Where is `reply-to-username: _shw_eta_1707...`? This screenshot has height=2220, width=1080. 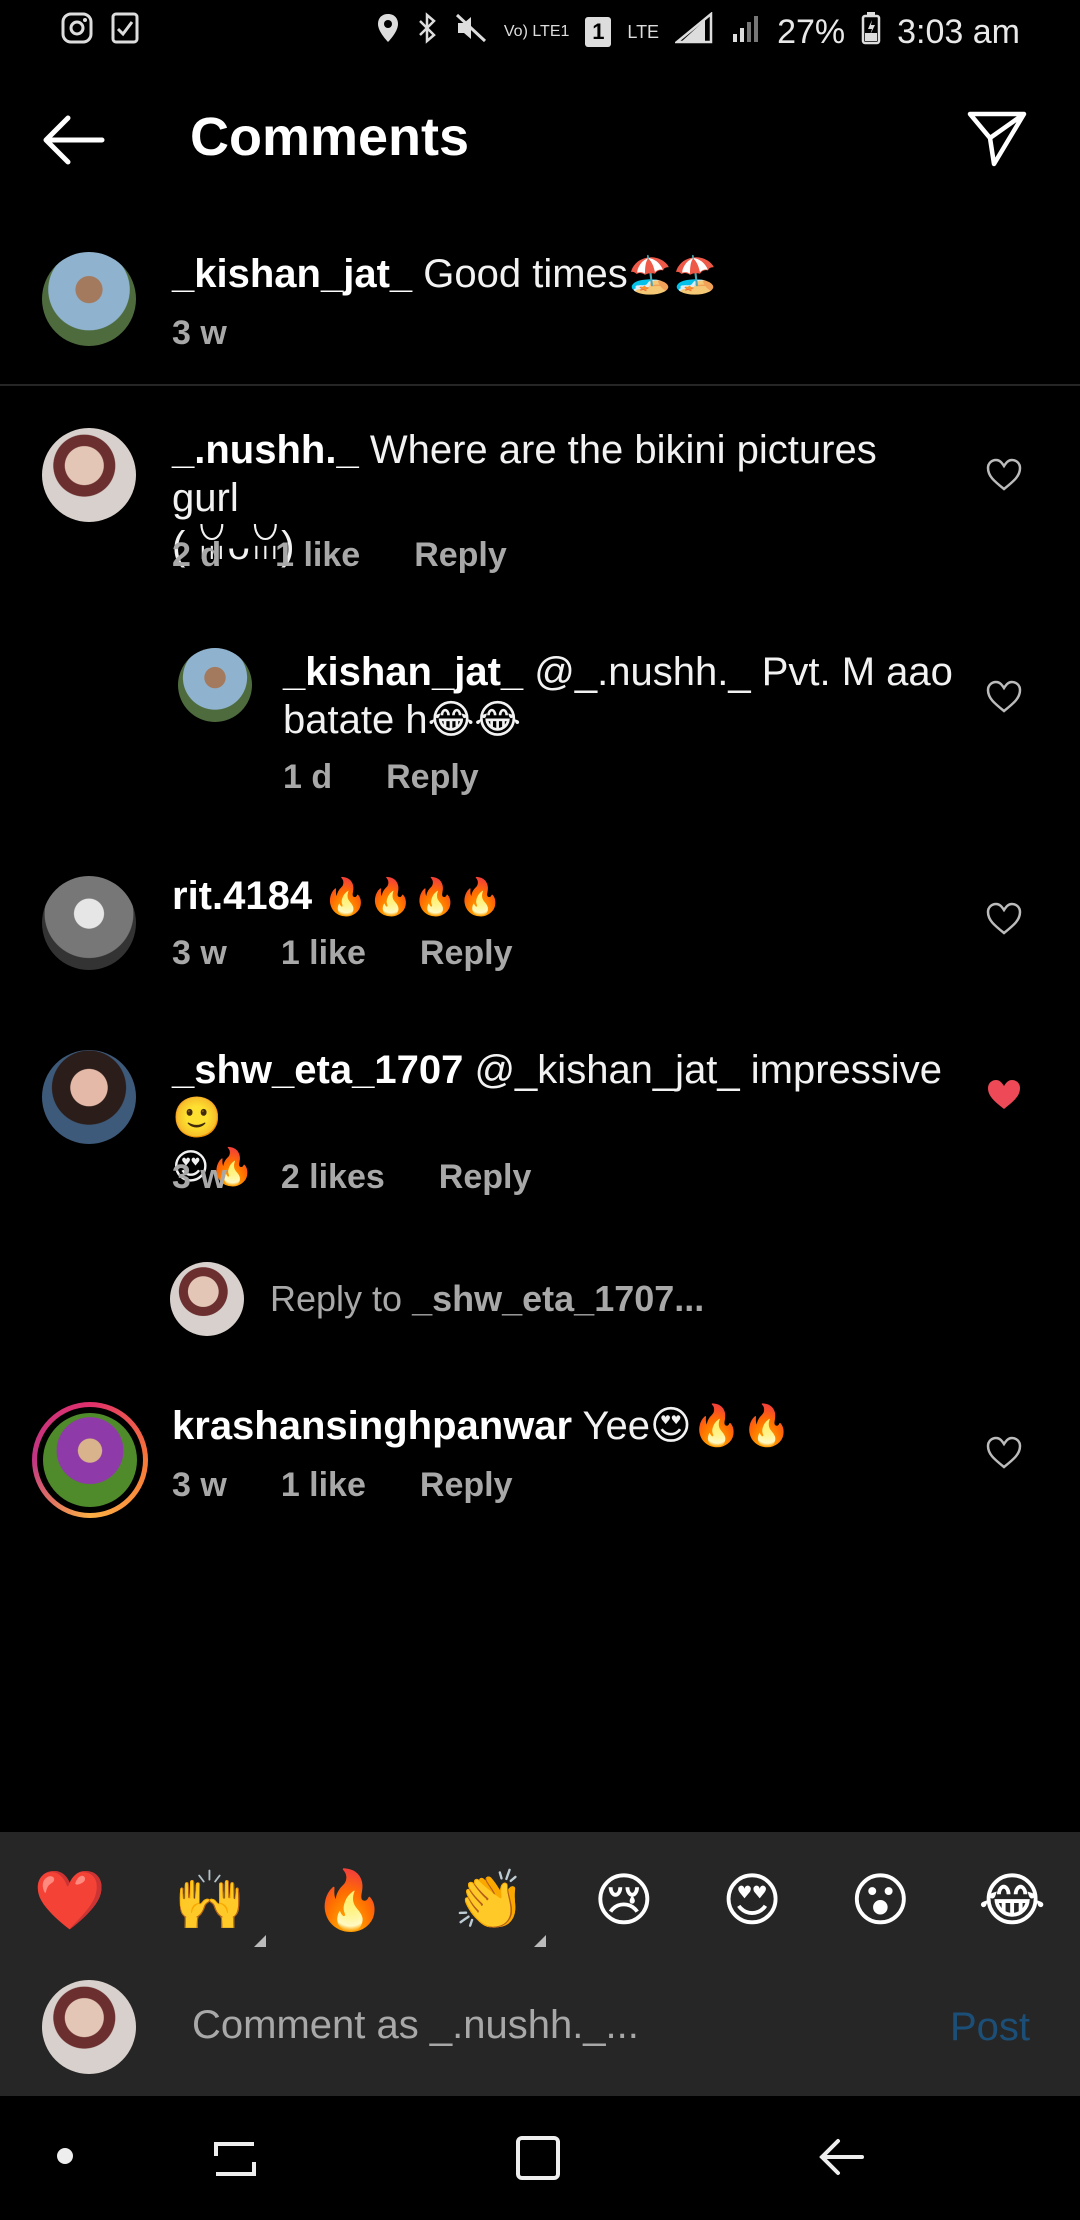 reply-to-username: _shw_eta_1707... is located at coordinates (558, 1298).